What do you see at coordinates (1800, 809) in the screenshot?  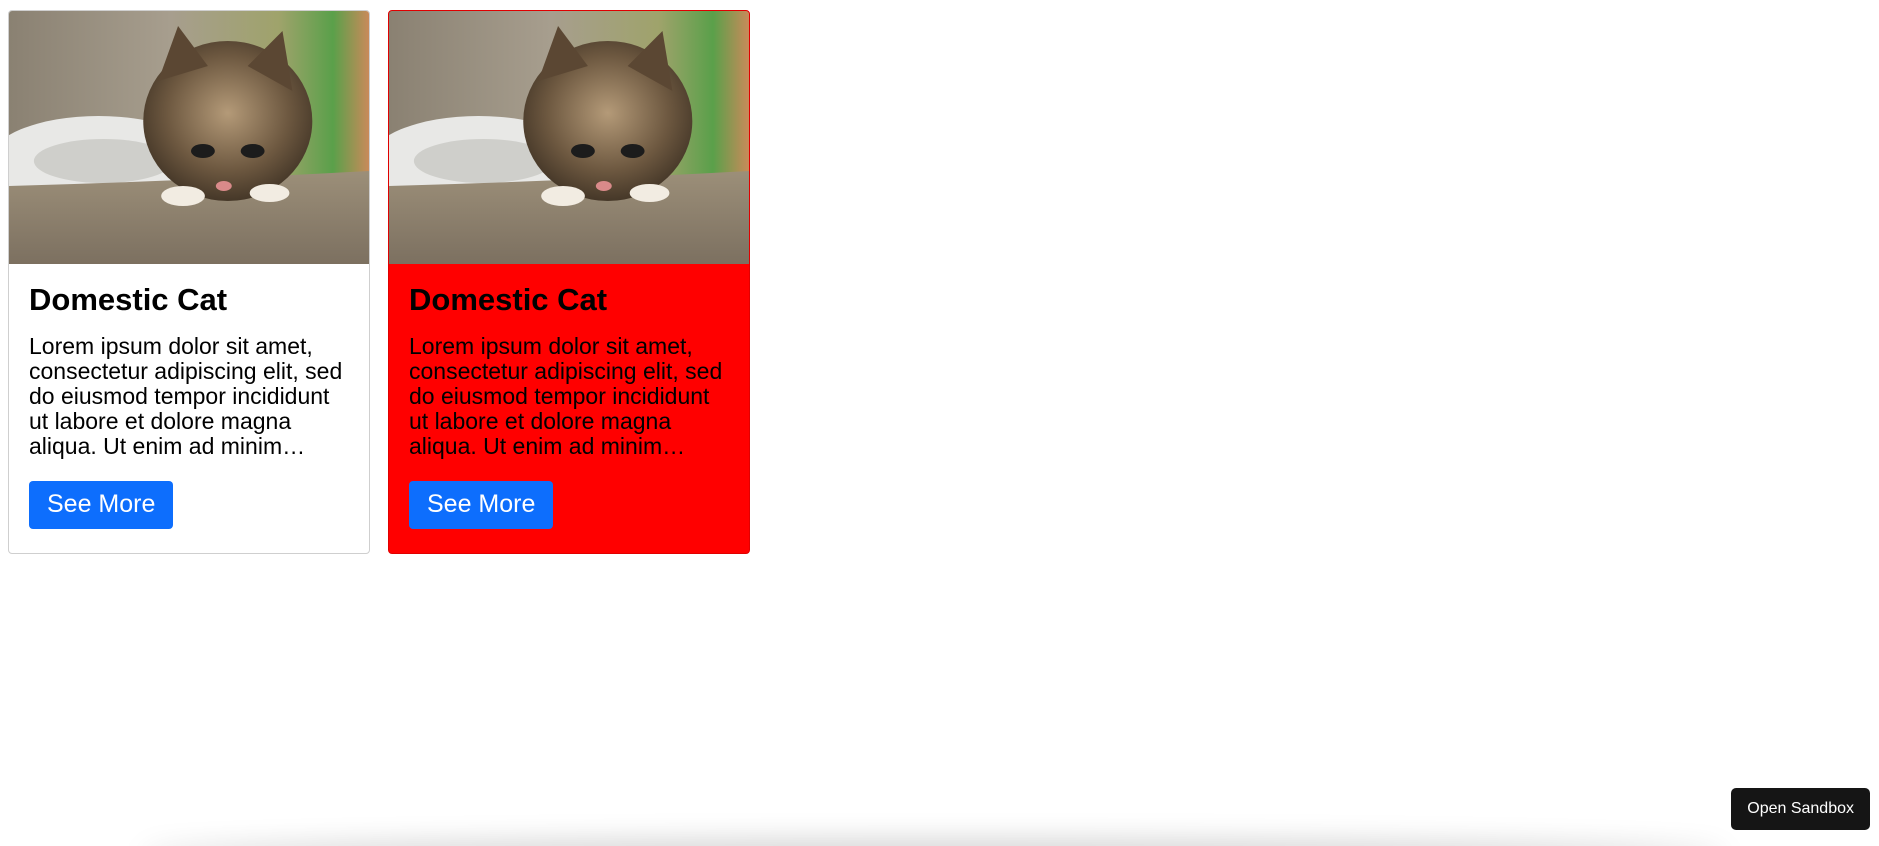 I see `open-sandbox-button: Open Sandbox` at bounding box center [1800, 809].